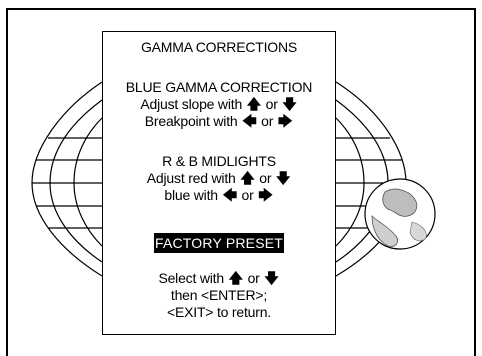 The width and height of the screenshot is (482, 356). I want to click on adjust-red-hint: Adjust red with 🡅 or 🡇, so click(219, 178).